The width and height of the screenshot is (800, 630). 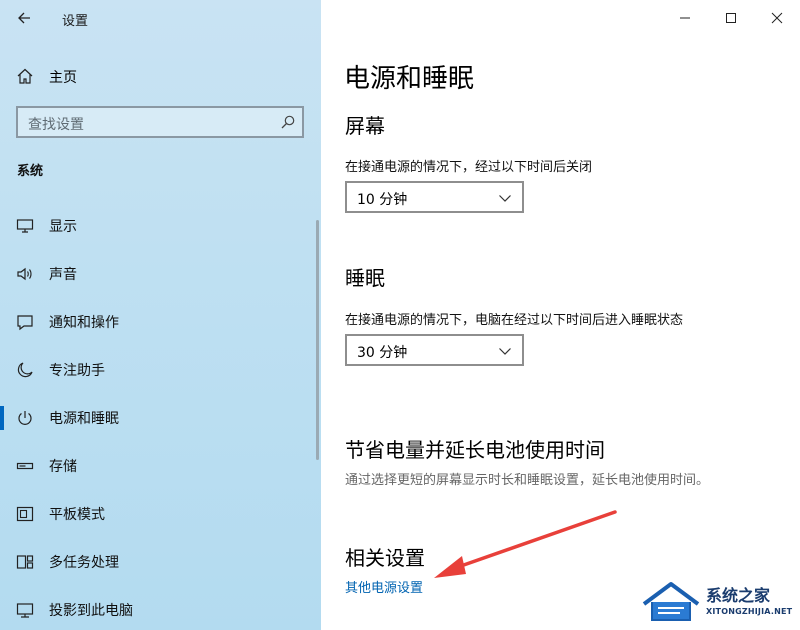 I want to click on project-icon, so click(x=25, y=610).